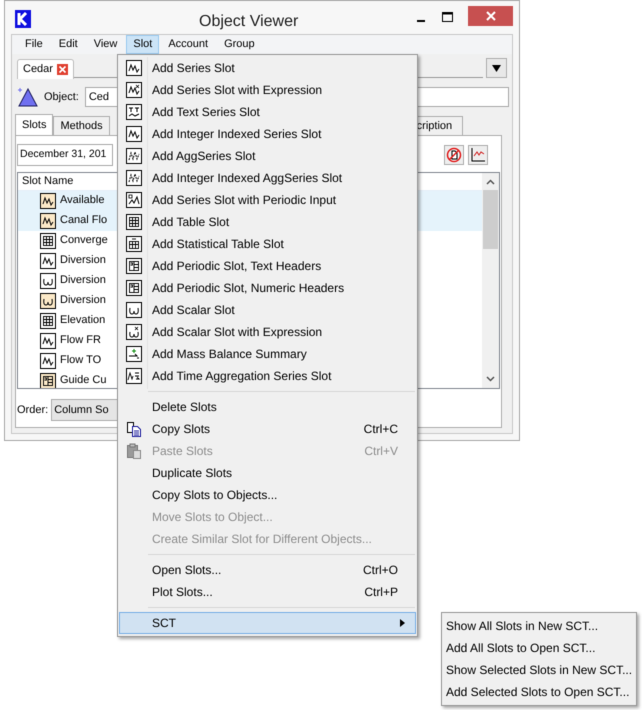  I want to click on order-label: Order:, so click(32, 410).